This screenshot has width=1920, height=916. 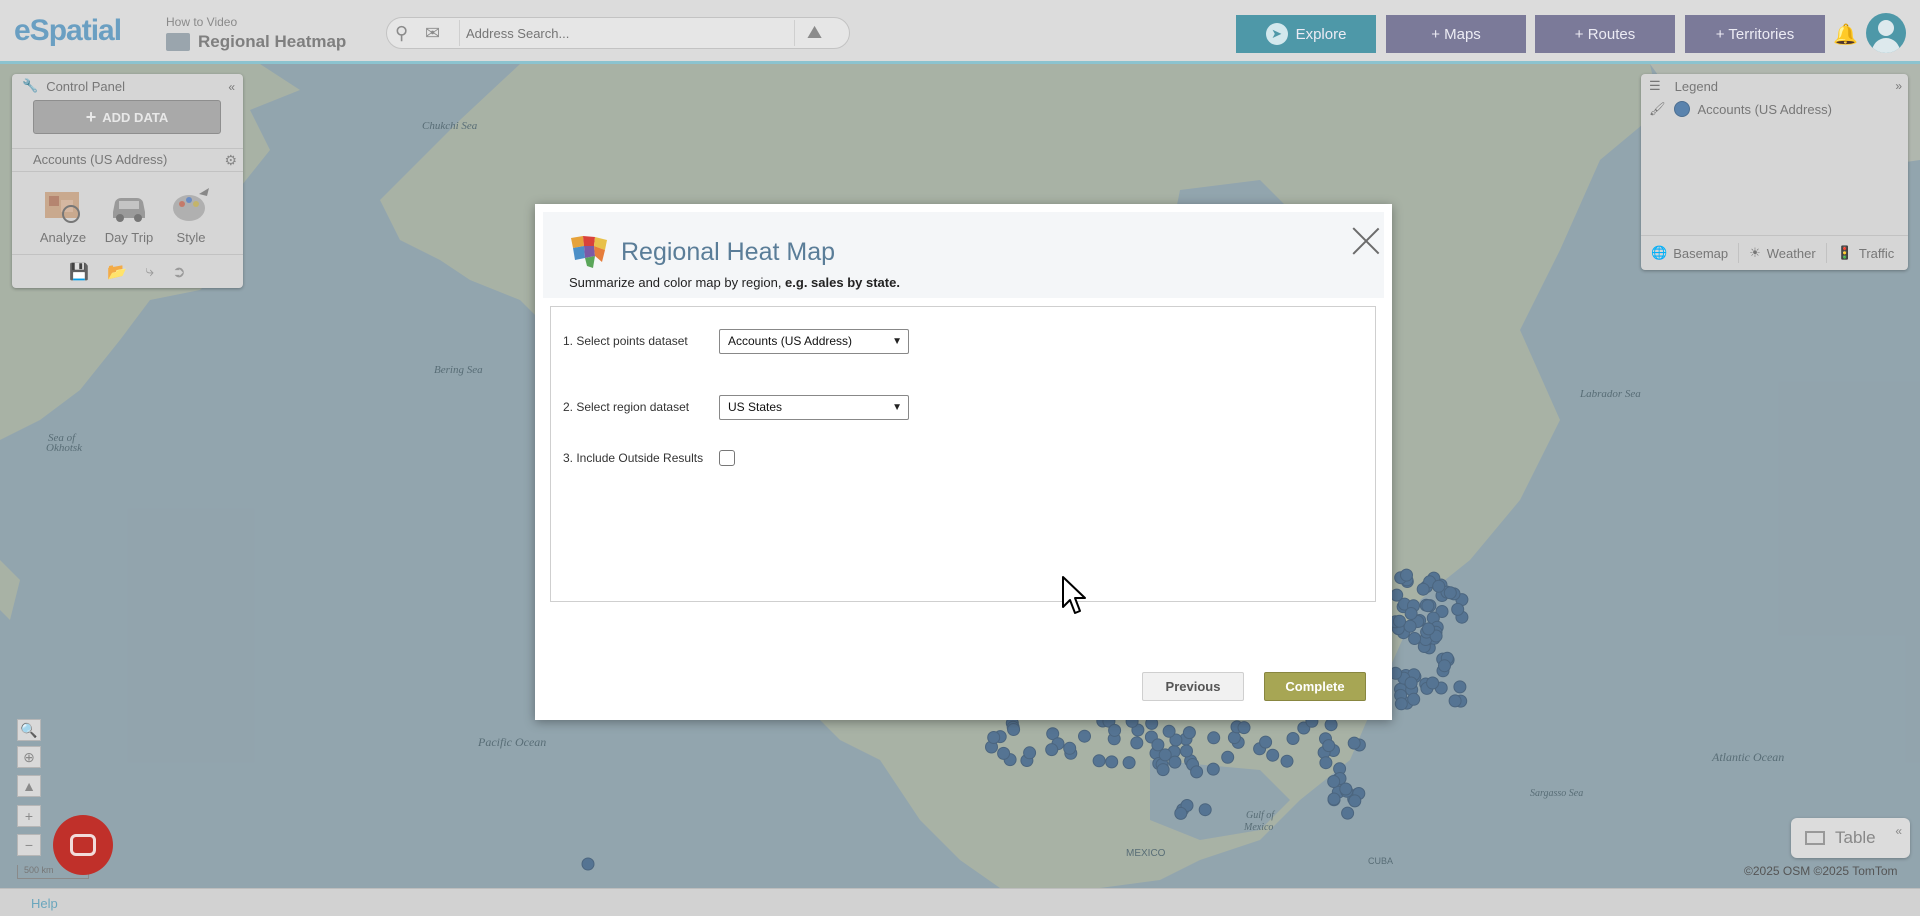 I want to click on points-dataset-select: Accounts (US Address) ▼, so click(x=814, y=341).